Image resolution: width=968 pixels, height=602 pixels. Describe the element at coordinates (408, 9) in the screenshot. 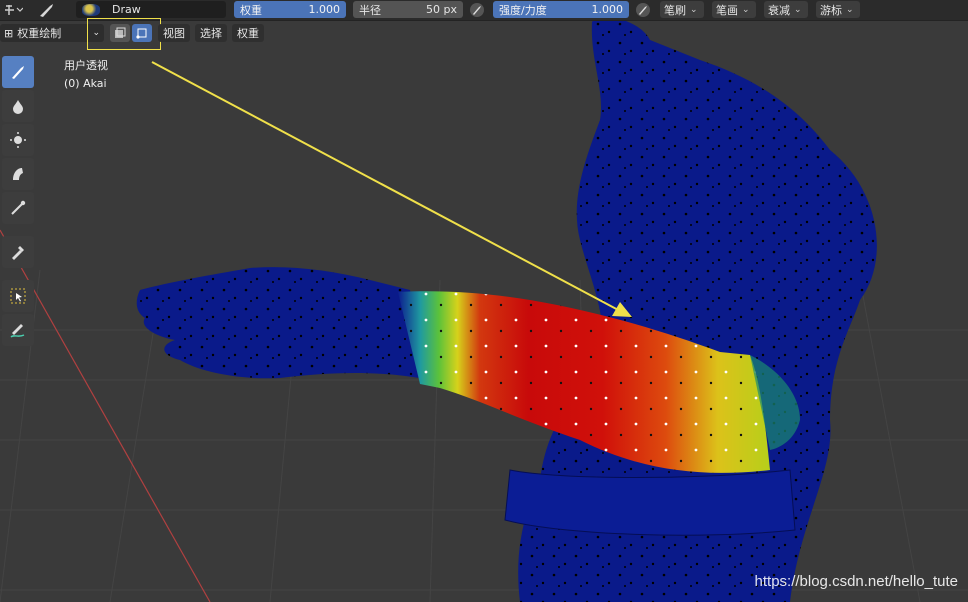

I see `radius-slider: 半径 50 px` at that location.